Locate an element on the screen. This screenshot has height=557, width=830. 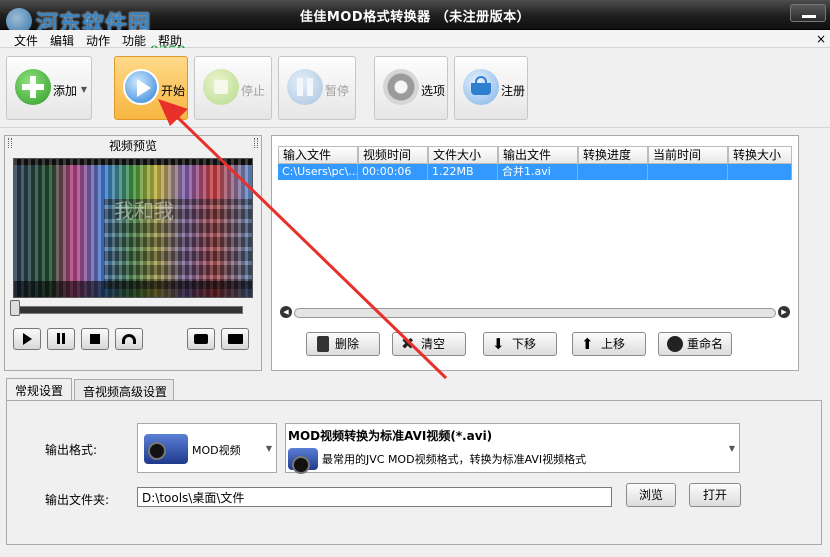
preview-title: 视频预览 is located at coordinates (132, 146).